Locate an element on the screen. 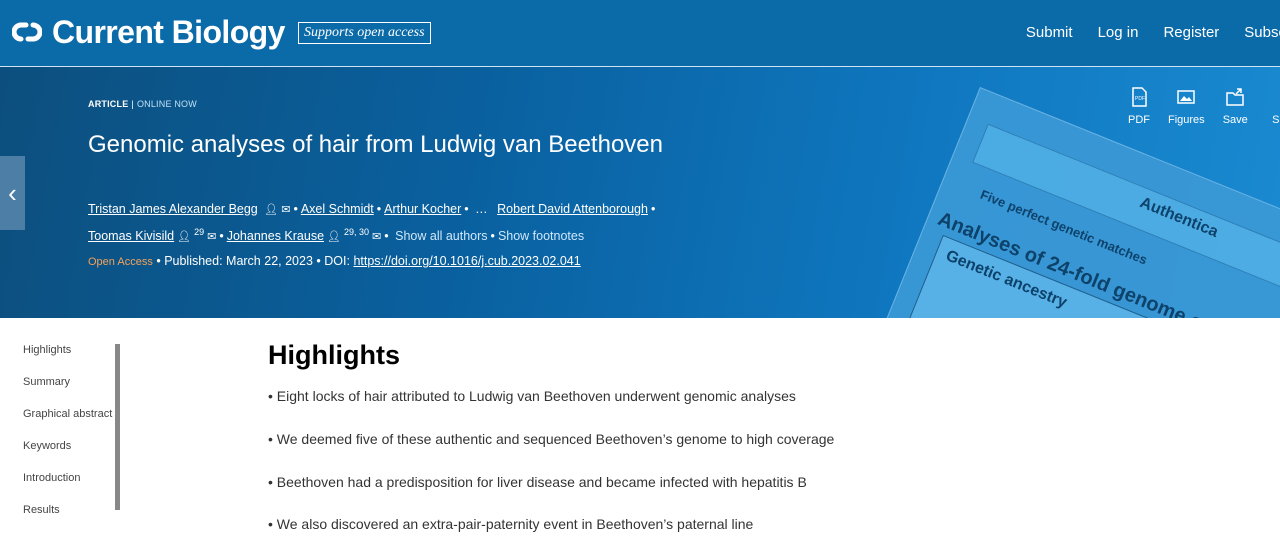  save-label: Save is located at coordinates (1235, 120).